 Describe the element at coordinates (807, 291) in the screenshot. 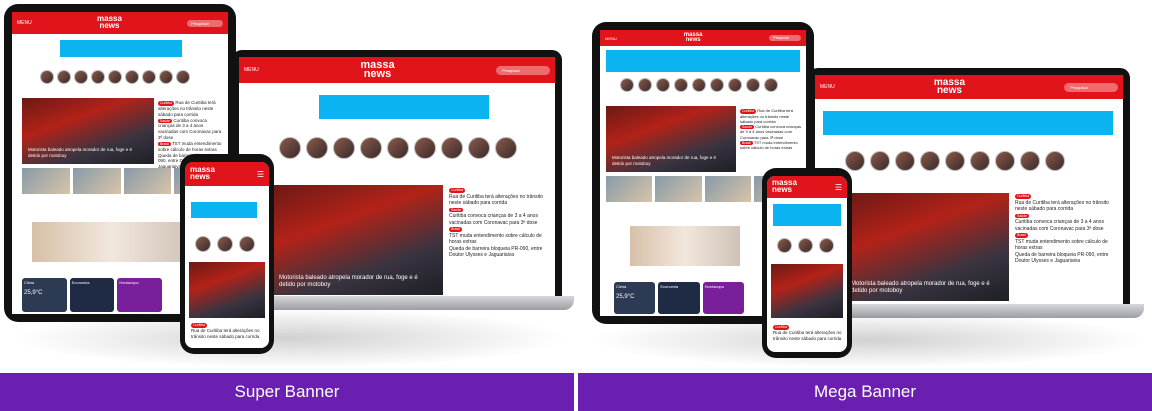

I see `hero-image` at that location.